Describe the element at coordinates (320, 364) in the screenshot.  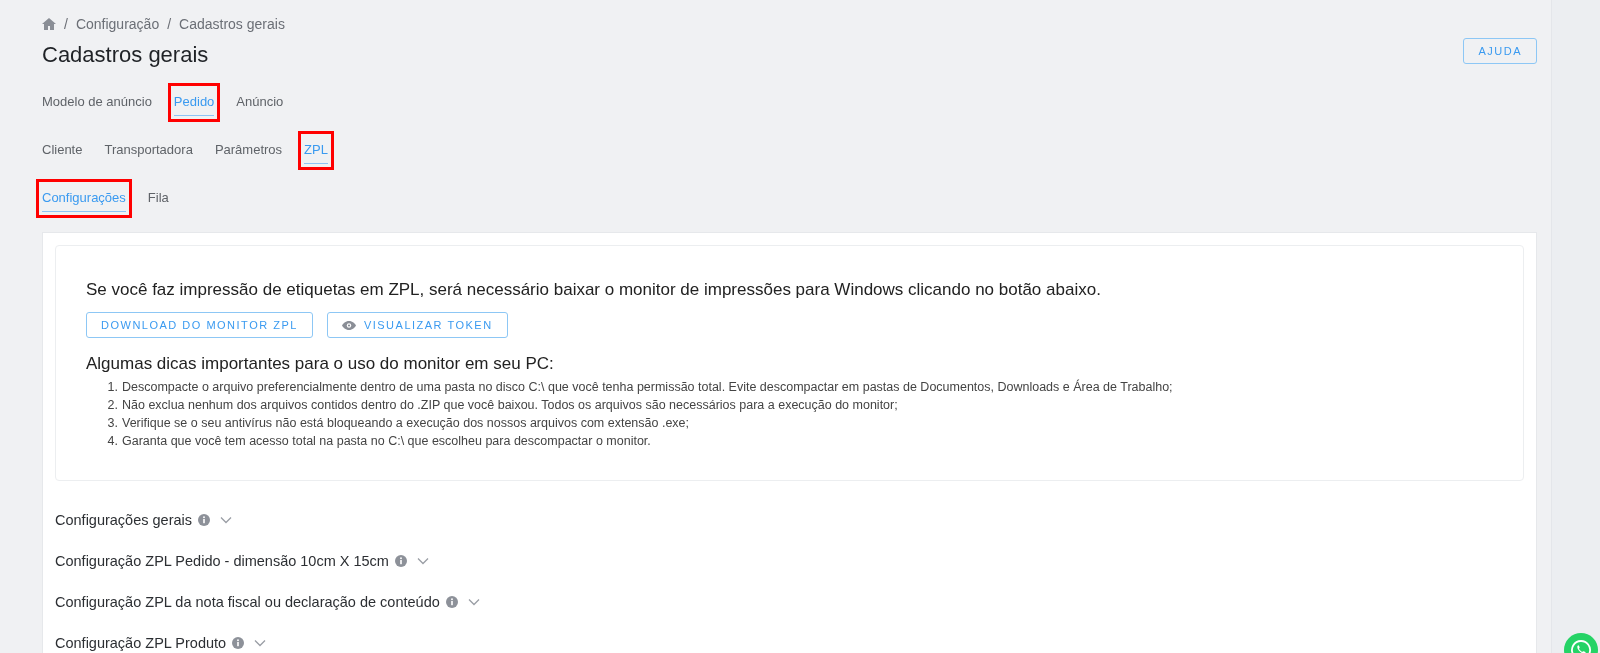
I see `tips-heading: Algumas dicas importantes para o uso do monitor em seu PC:` at that location.